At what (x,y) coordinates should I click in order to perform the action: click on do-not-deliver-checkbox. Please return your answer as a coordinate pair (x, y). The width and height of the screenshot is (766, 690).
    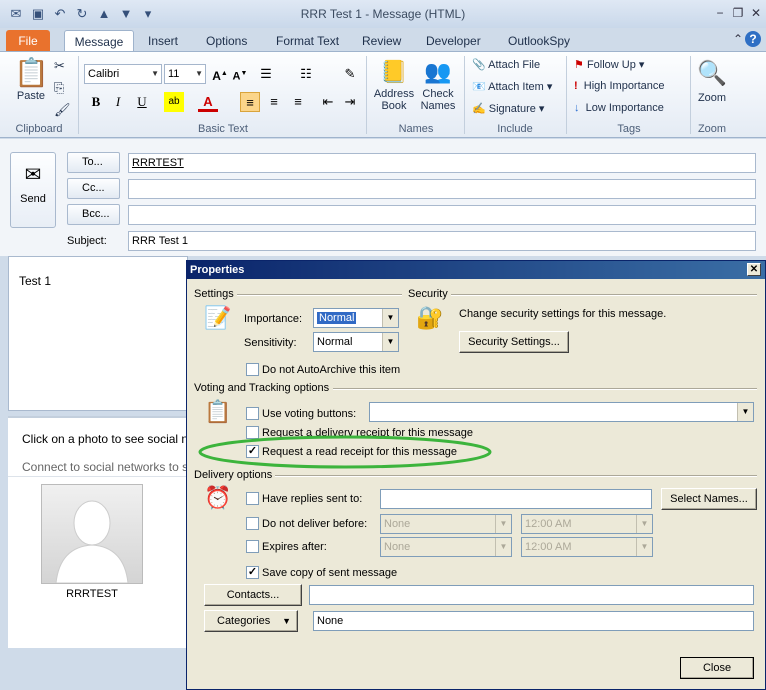
    Looking at the image, I should click on (252, 523).